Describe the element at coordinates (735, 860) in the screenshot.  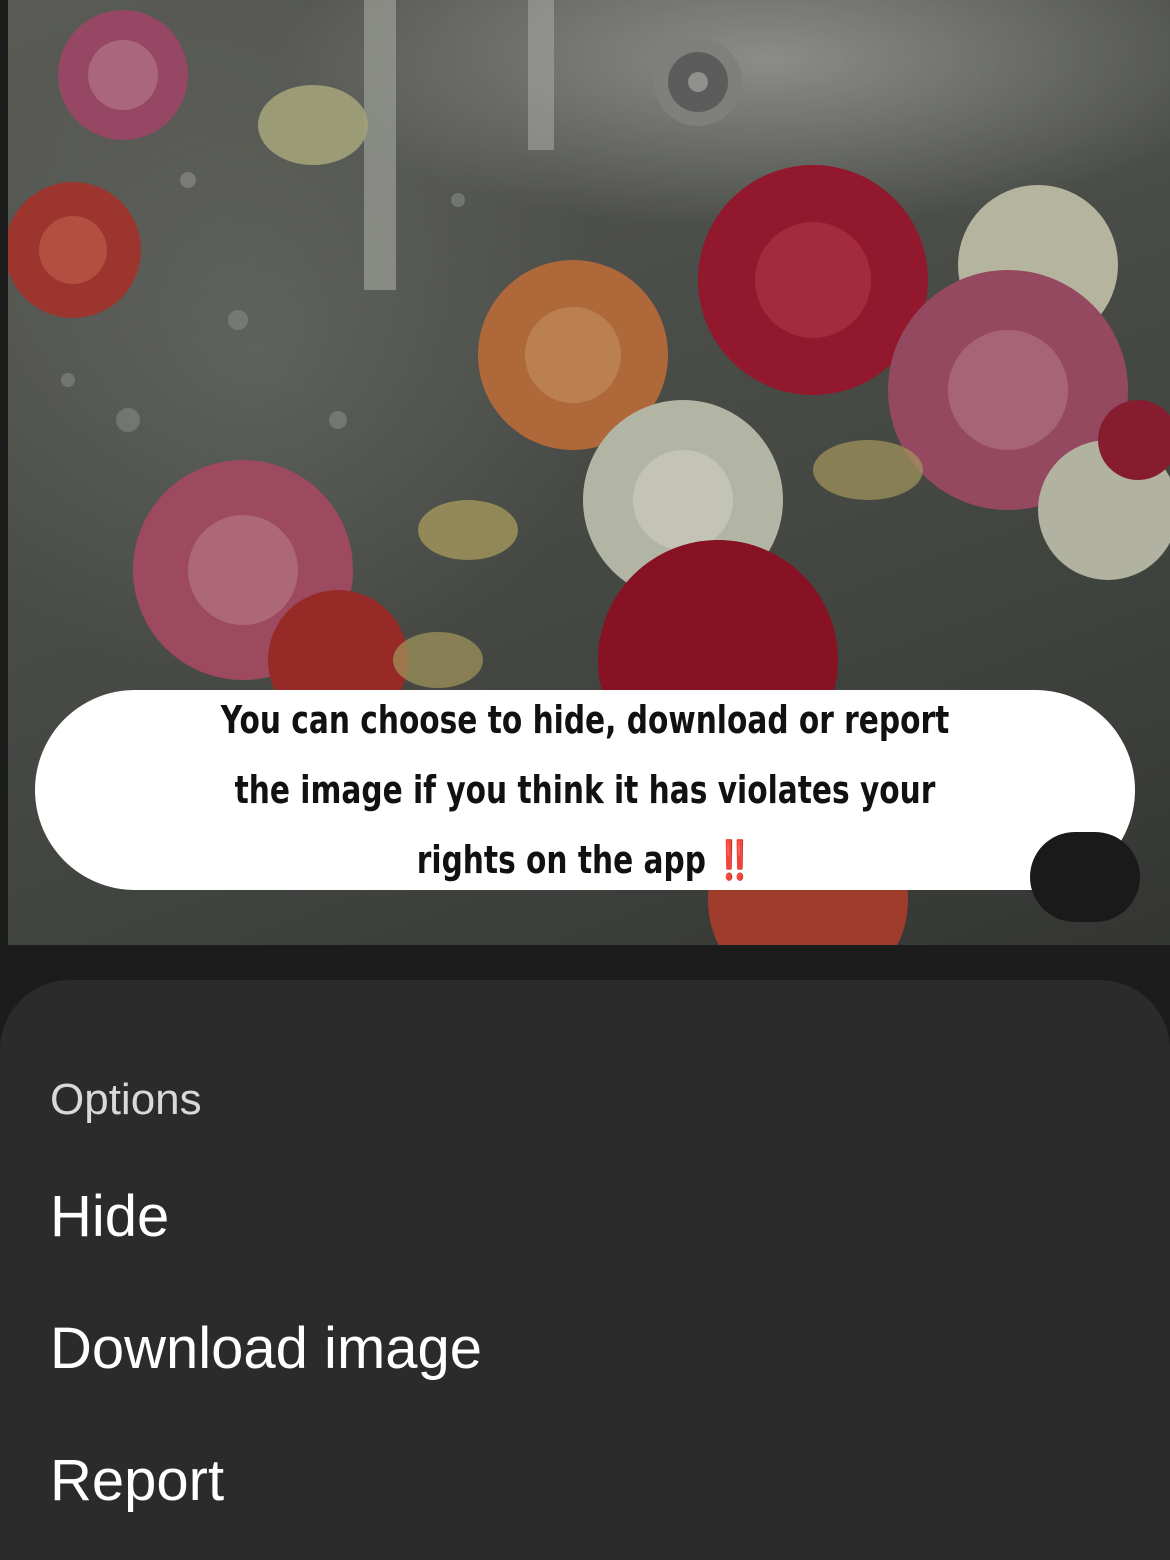
I see `double-exclamation-icon: ‼️` at that location.